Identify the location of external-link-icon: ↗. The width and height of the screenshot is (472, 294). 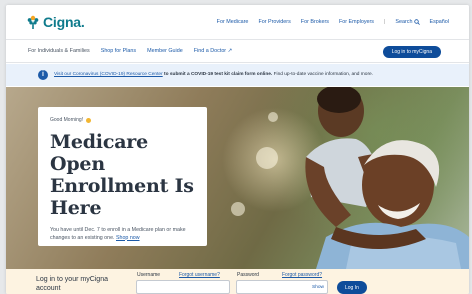
(230, 51).